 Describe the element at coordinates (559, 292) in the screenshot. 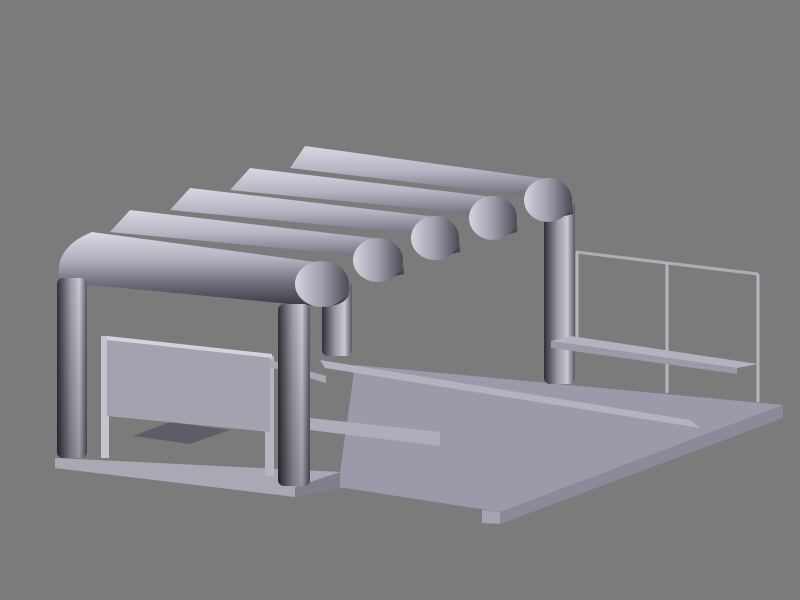

I see `post-rear-right` at that location.